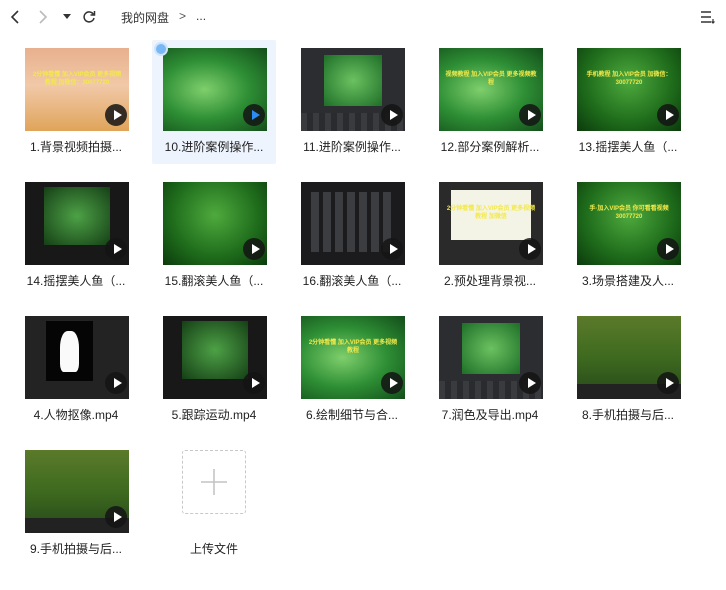 This screenshot has width=726, height=590. What do you see at coordinates (77, 89) in the screenshot?
I see `video-thumbnail: 2分钟看懂 加入VIP会员 更多视频教程 加微信：30077720` at bounding box center [77, 89].